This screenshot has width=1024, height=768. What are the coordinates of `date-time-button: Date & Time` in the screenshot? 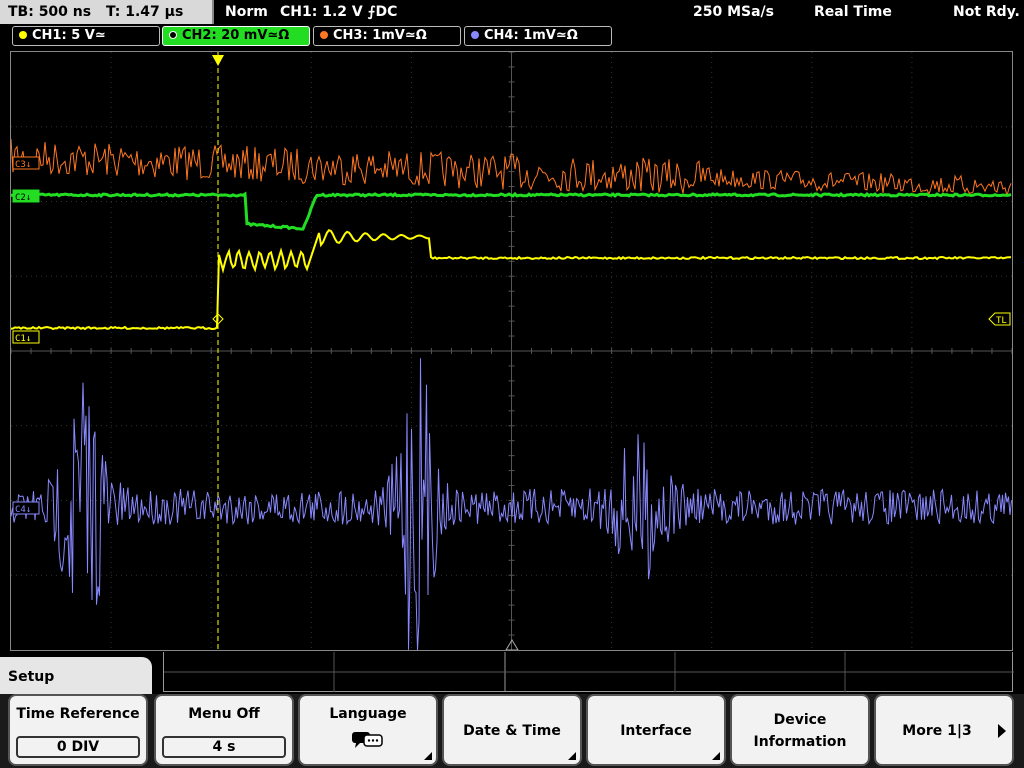 It's located at (512, 730).